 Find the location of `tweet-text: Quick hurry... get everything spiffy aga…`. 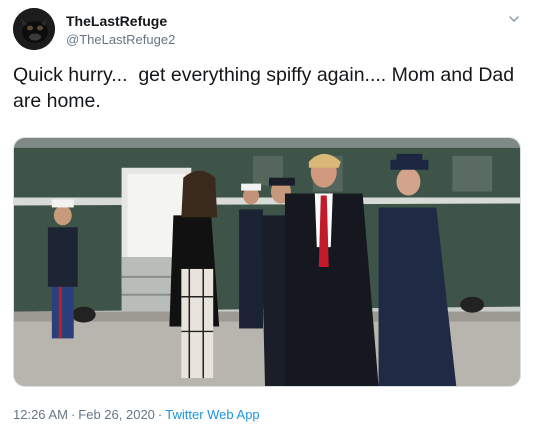

tweet-text: Quick hurry... get everything spiffy aga… is located at coordinates (266, 88).